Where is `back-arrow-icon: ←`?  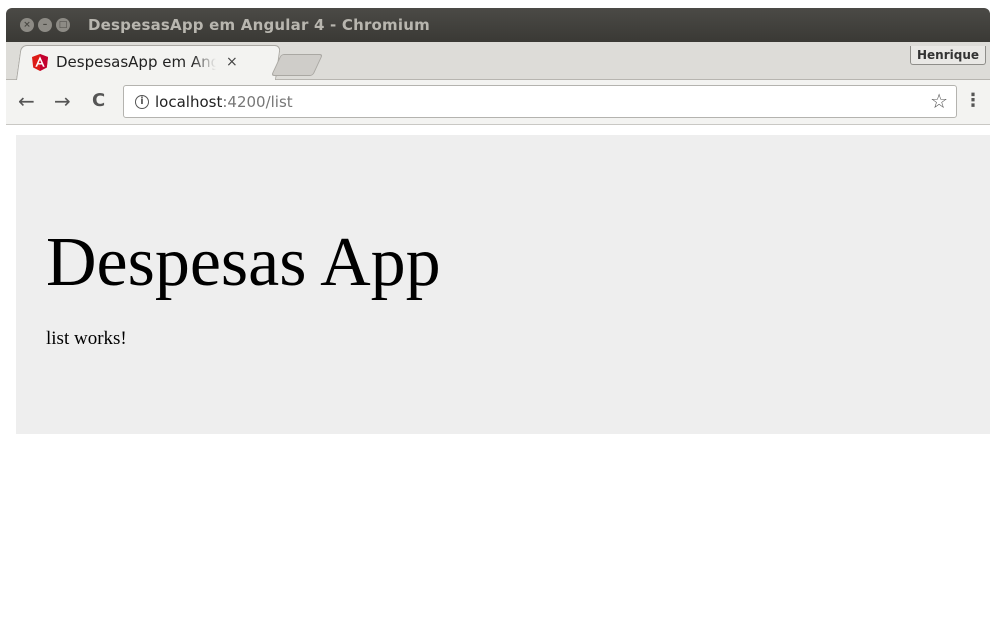 back-arrow-icon: ← is located at coordinates (26, 101).